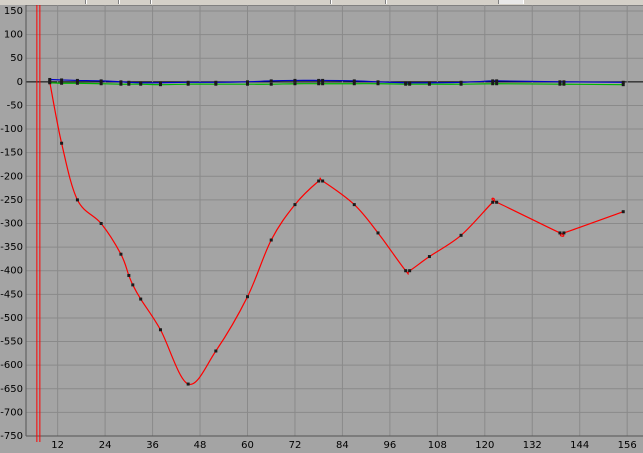 The image size is (643, 453). Describe the element at coordinates (11, 436) in the screenshot. I see `y-tick-label: -750` at that location.